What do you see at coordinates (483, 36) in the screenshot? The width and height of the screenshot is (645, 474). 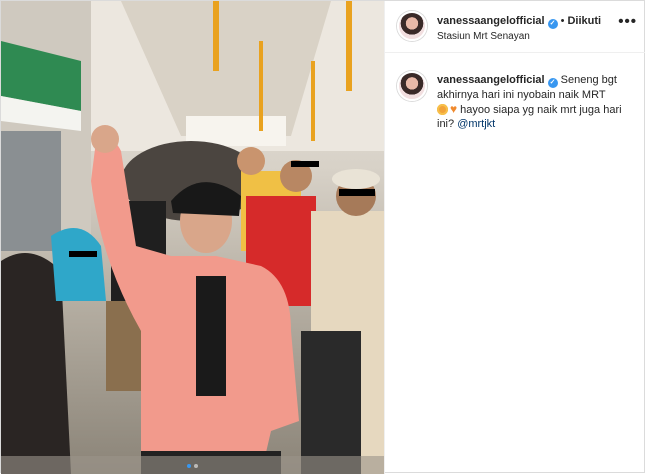 I see `location-link: Stasiun Mrt Senayan` at bounding box center [483, 36].